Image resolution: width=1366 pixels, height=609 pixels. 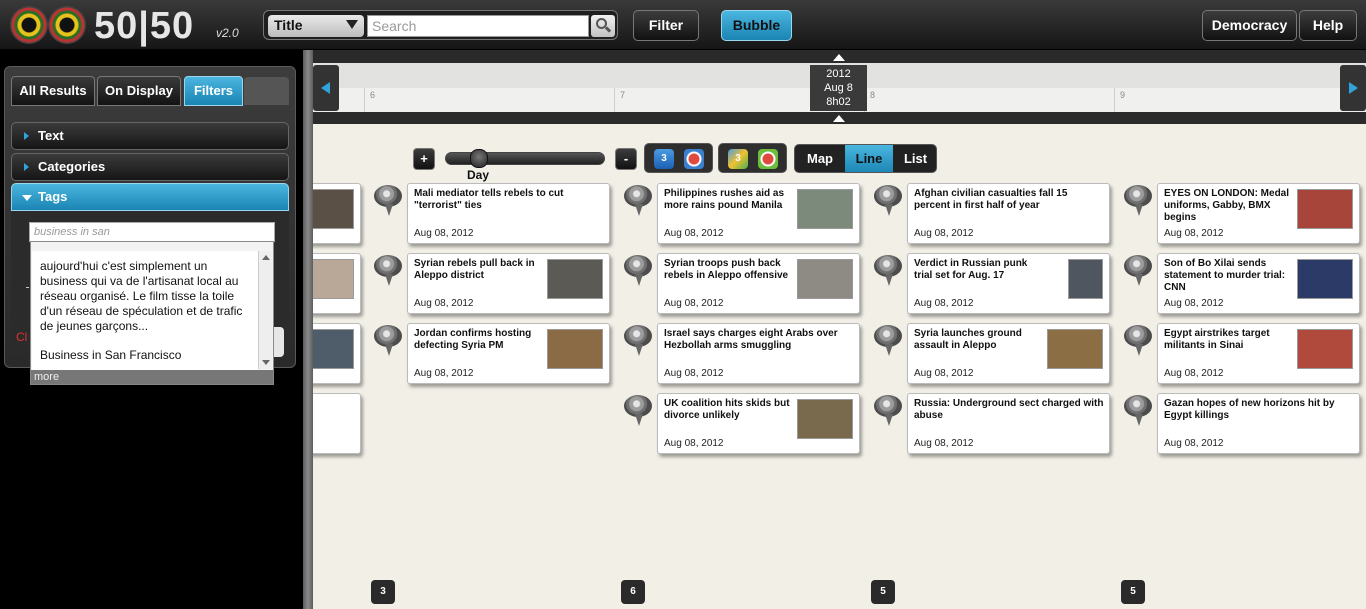 I want to click on search-input, so click(x=478, y=26).